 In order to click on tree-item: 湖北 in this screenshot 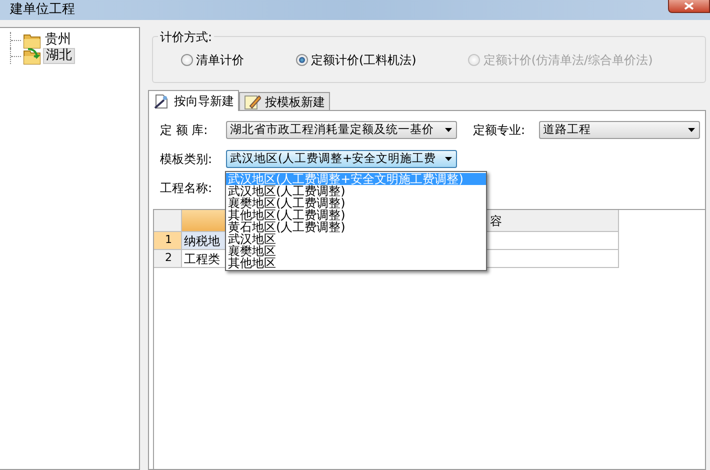, I will do `click(59, 56)`.